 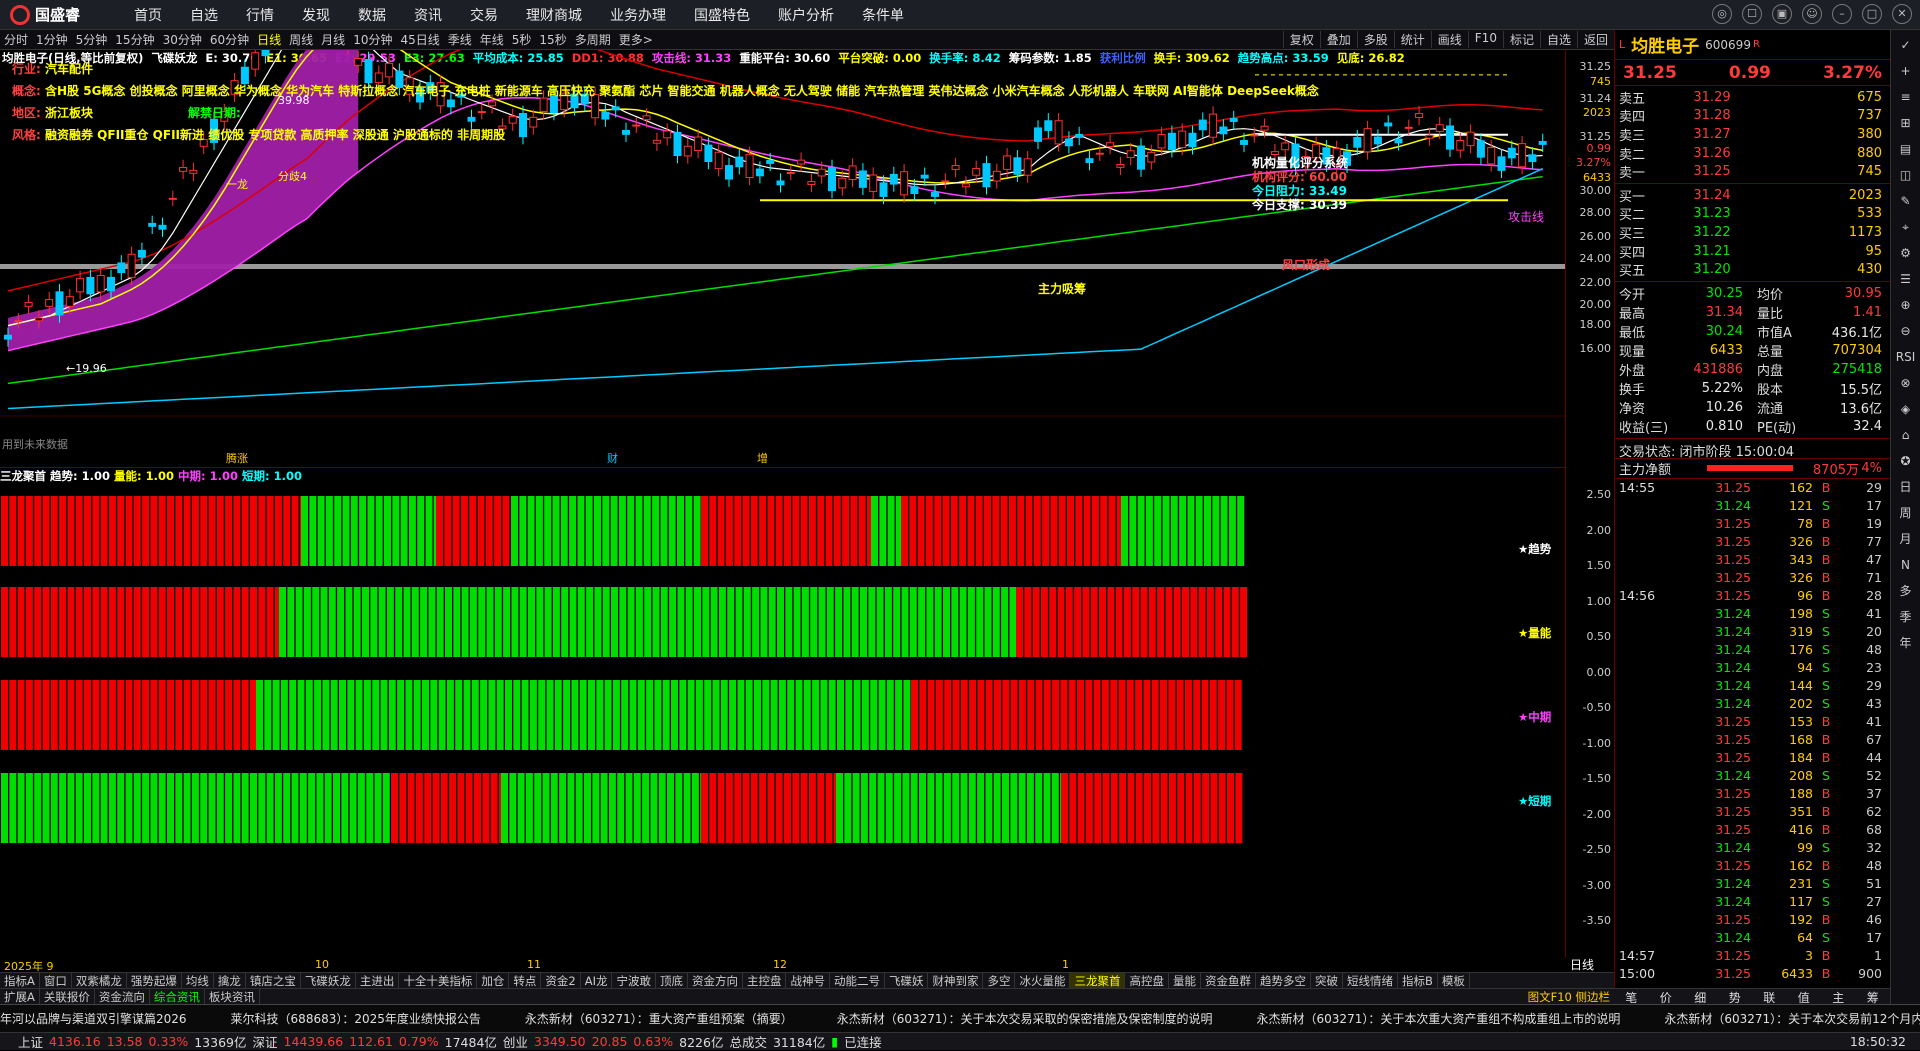 What do you see at coordinates (1370, 980) in the screenshot?
I see `indicator-tab-30: 短线情绪` at bounding box center [1370, 980].